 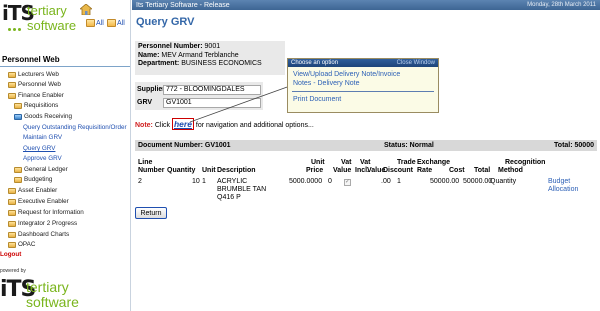 I want to click on col-header-exchange-1: Exchange, so click(x=434, y=162).